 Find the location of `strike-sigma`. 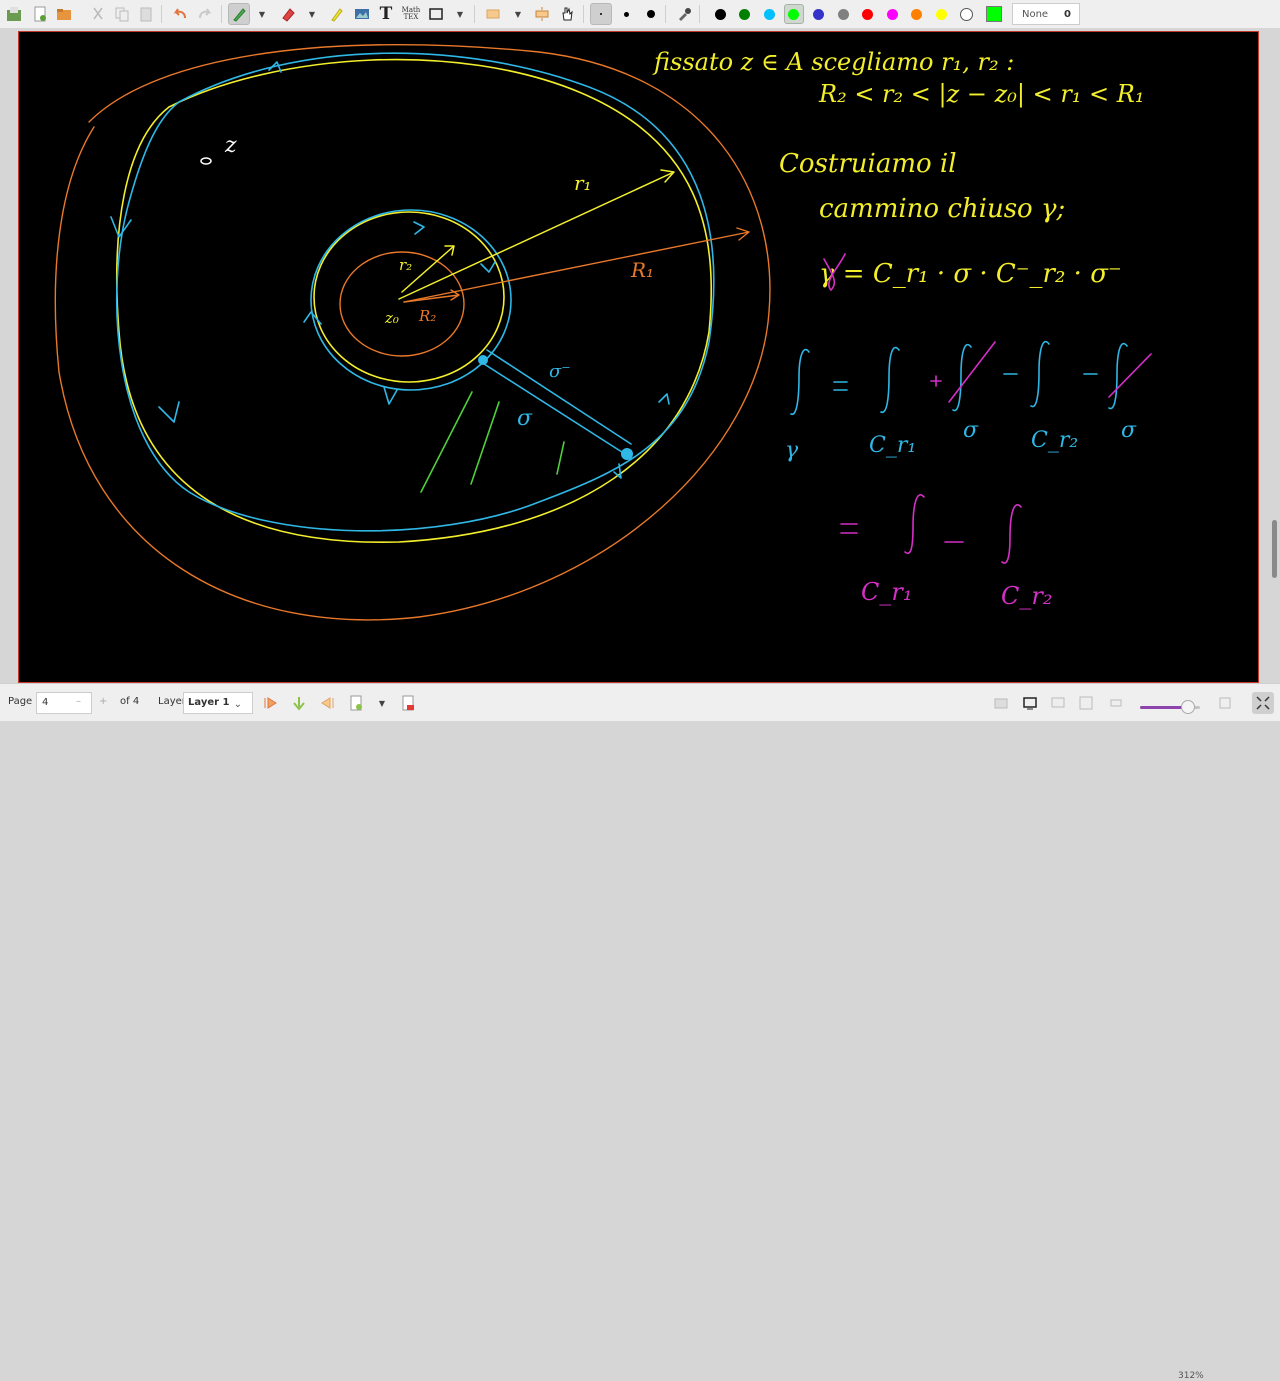

strike-sigma is located at coordinates (972, 372).